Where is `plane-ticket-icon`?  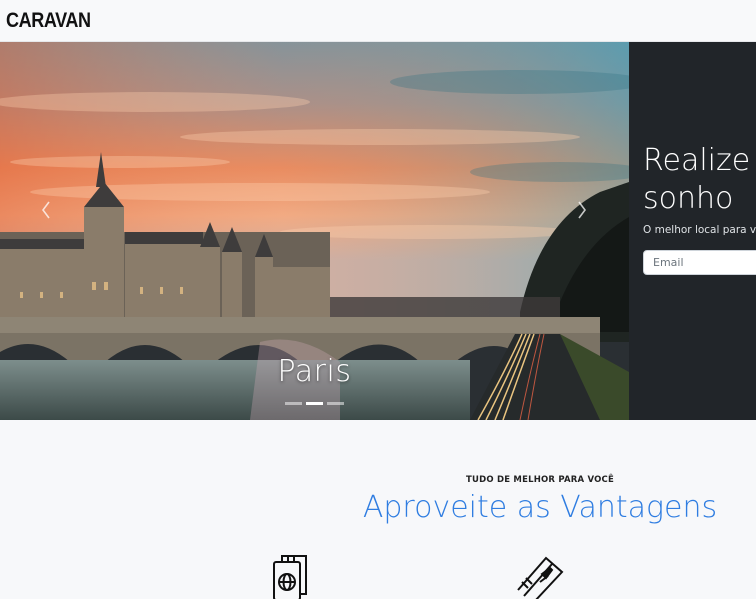
plane-ticket-icon is located at coordinates (539, 575).